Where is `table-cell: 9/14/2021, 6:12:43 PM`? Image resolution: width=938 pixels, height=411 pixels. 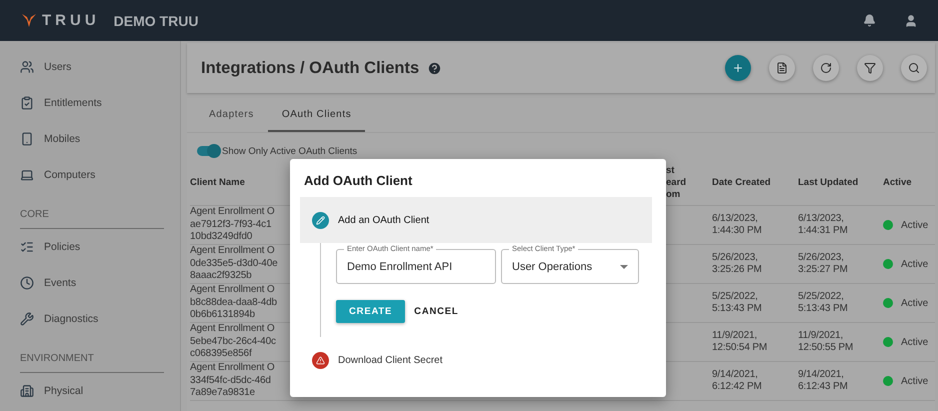 table-cell: 9/14/2021, 6:12:43 PM is located at coordinates (840, 381).